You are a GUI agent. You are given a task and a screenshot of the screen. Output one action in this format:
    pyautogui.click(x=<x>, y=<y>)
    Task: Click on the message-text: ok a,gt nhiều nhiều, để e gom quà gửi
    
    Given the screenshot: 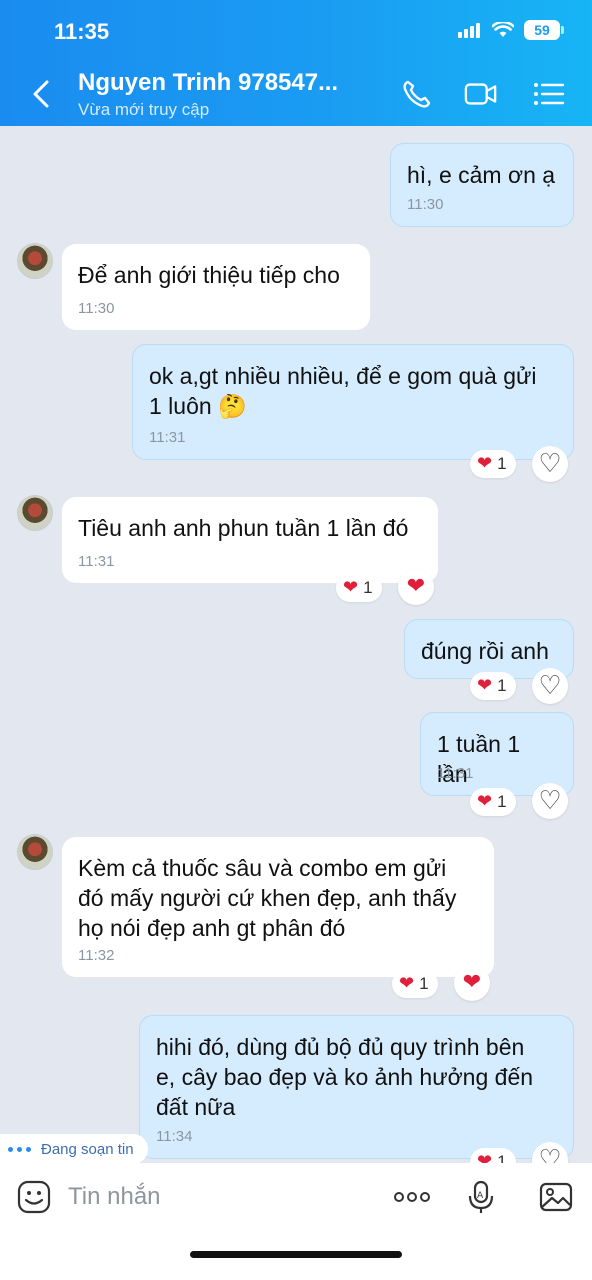 What is the action you would take?
    pyautogui.click(x=343, y=376)
    